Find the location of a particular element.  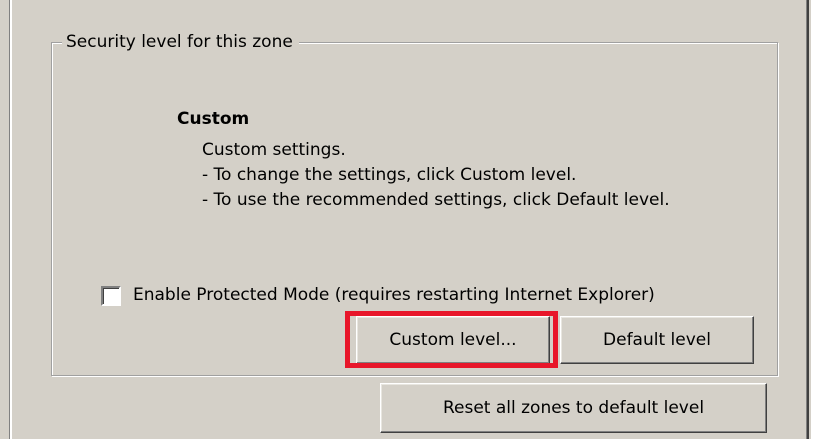

reset-all-zones-button: Reset all zones to default level is located at coordinates (573, 408).